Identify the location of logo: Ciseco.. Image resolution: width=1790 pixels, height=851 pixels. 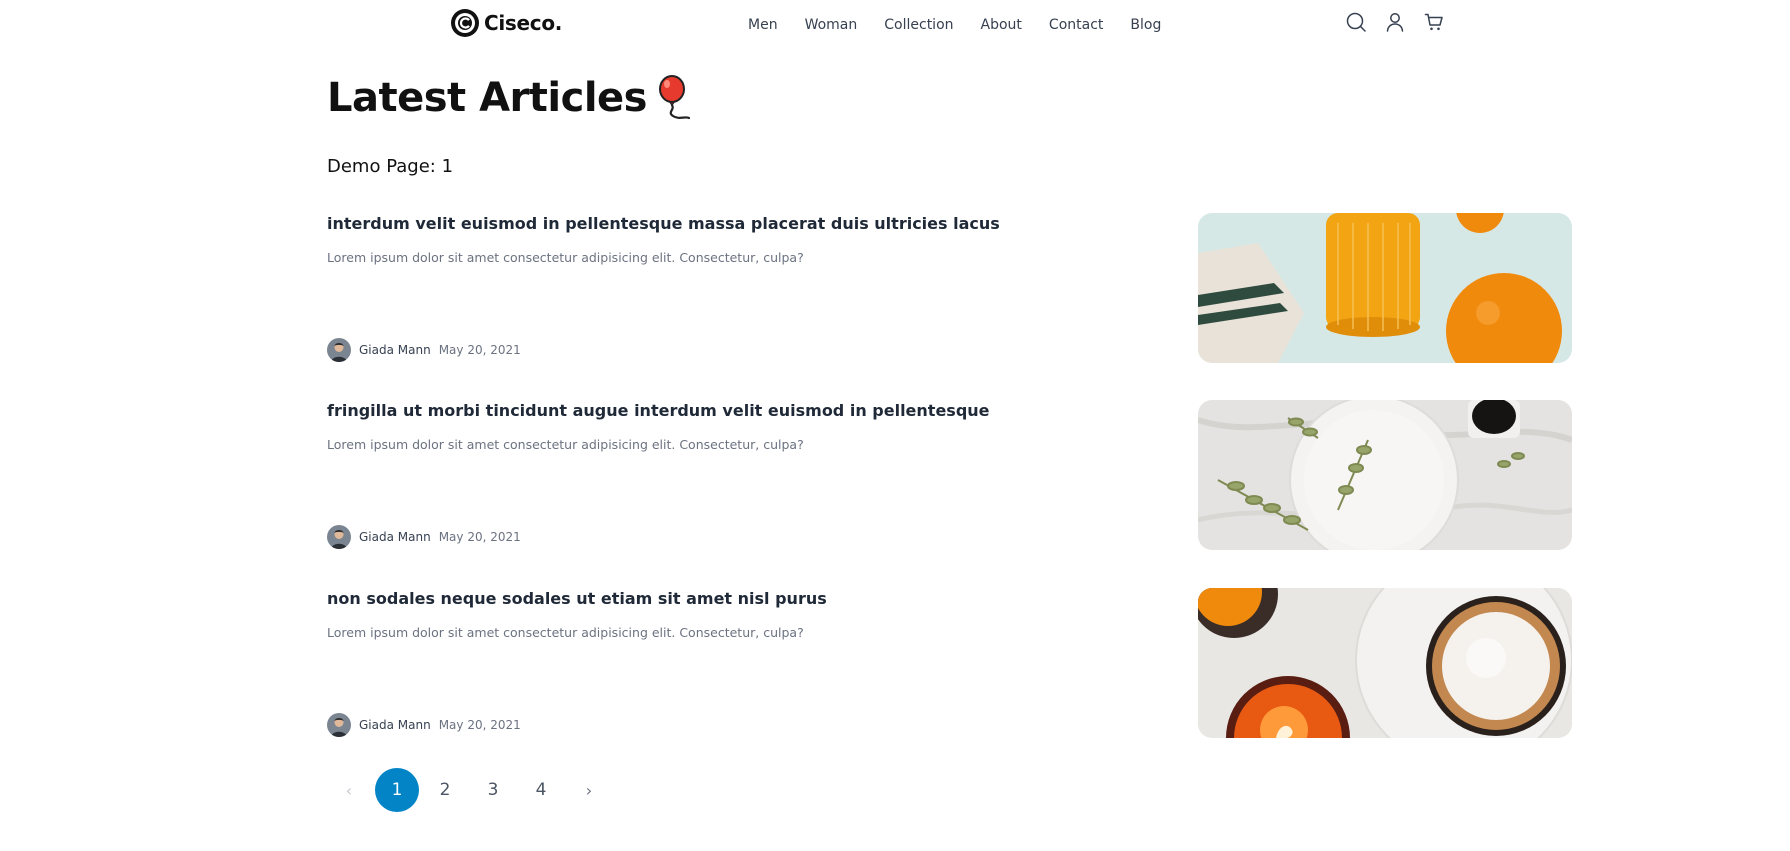
(506, 23).